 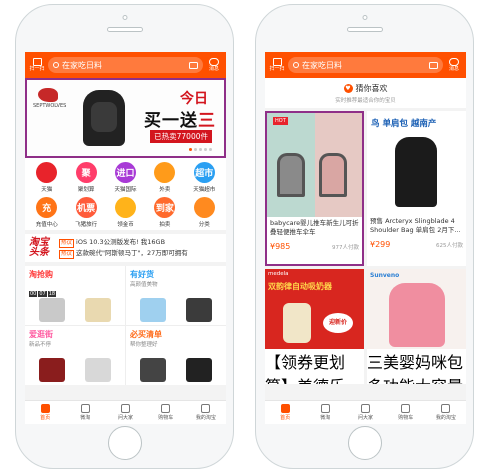 What do you see at coordinates (200, 149) in the screenshot?
I see `carousel-dots` at bounding box center [200, 149].